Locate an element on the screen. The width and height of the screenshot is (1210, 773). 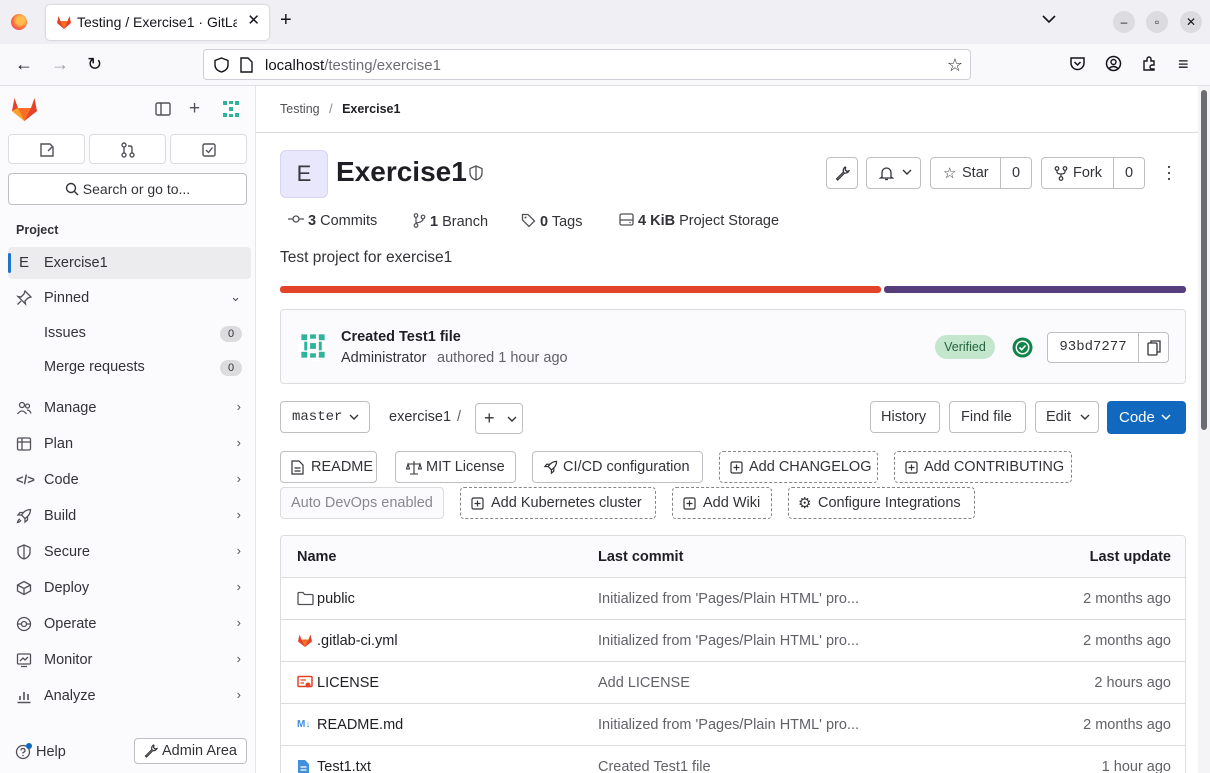
sidebar-item-merge-requests: Merge requests 0 is located at coordinates (129, 367).